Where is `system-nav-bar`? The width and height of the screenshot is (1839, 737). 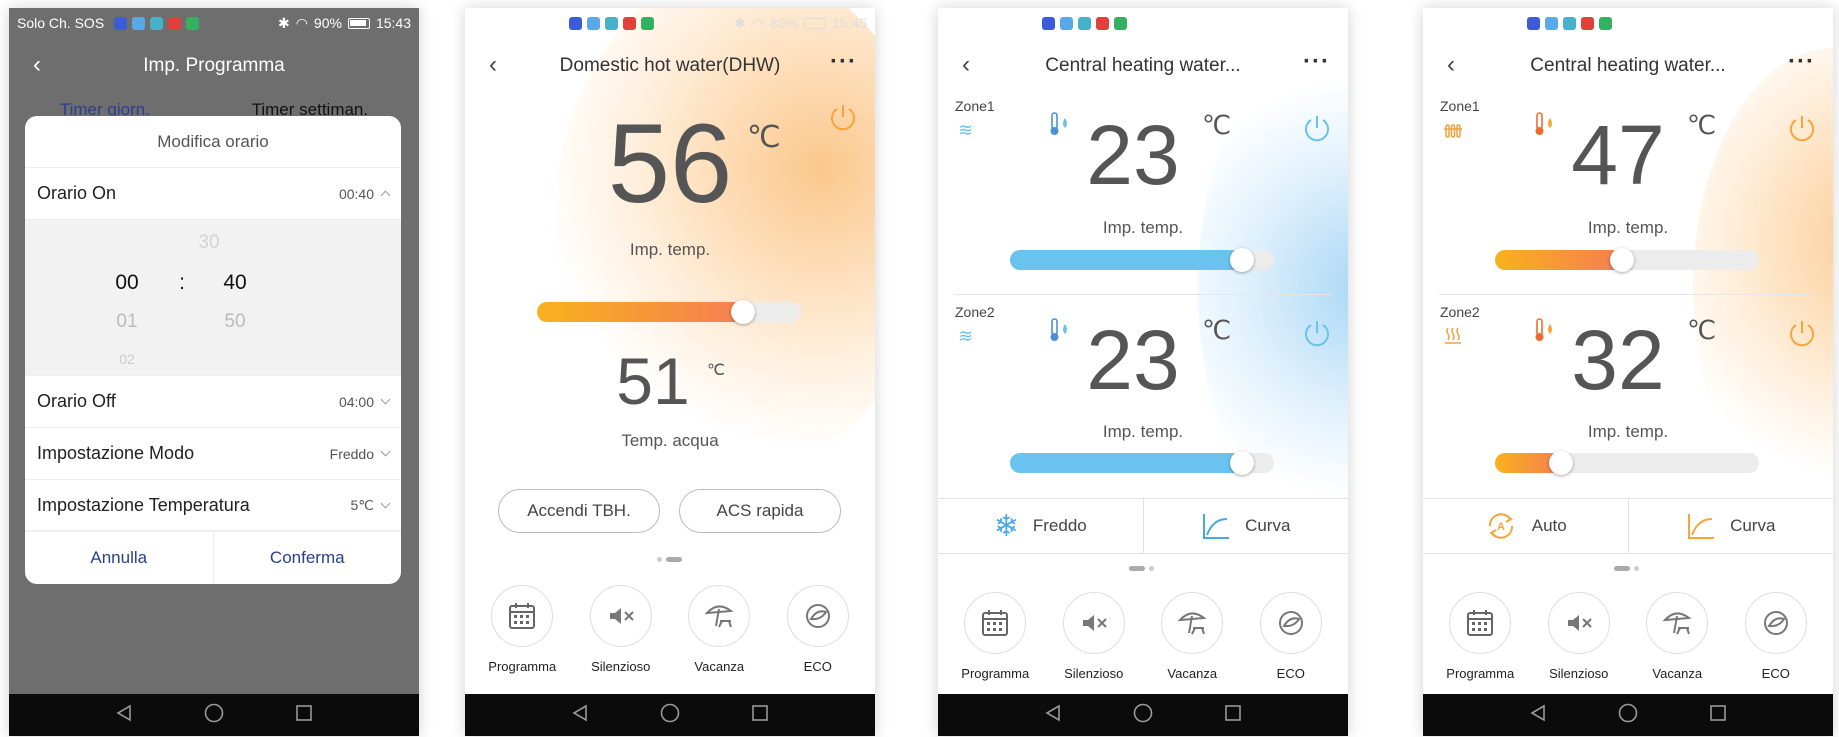 system-nav-bar is located at coordinates (214, 715).